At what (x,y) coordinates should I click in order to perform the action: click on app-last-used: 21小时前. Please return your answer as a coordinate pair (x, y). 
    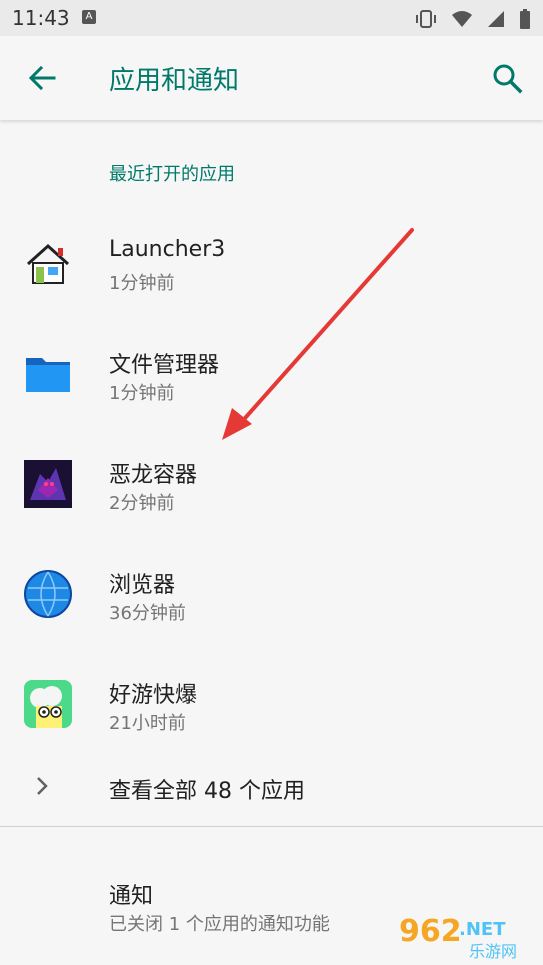
    Looking at the image, I should click on (147, 723).